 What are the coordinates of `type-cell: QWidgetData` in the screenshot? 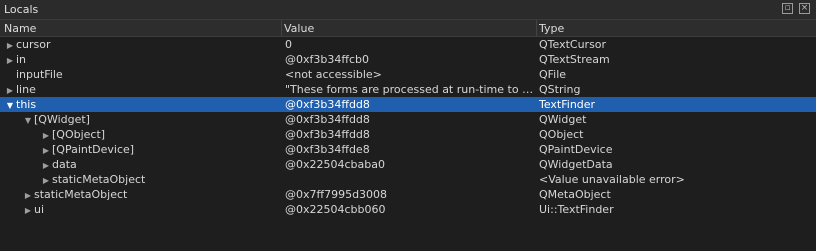 It's located at (576, 164).